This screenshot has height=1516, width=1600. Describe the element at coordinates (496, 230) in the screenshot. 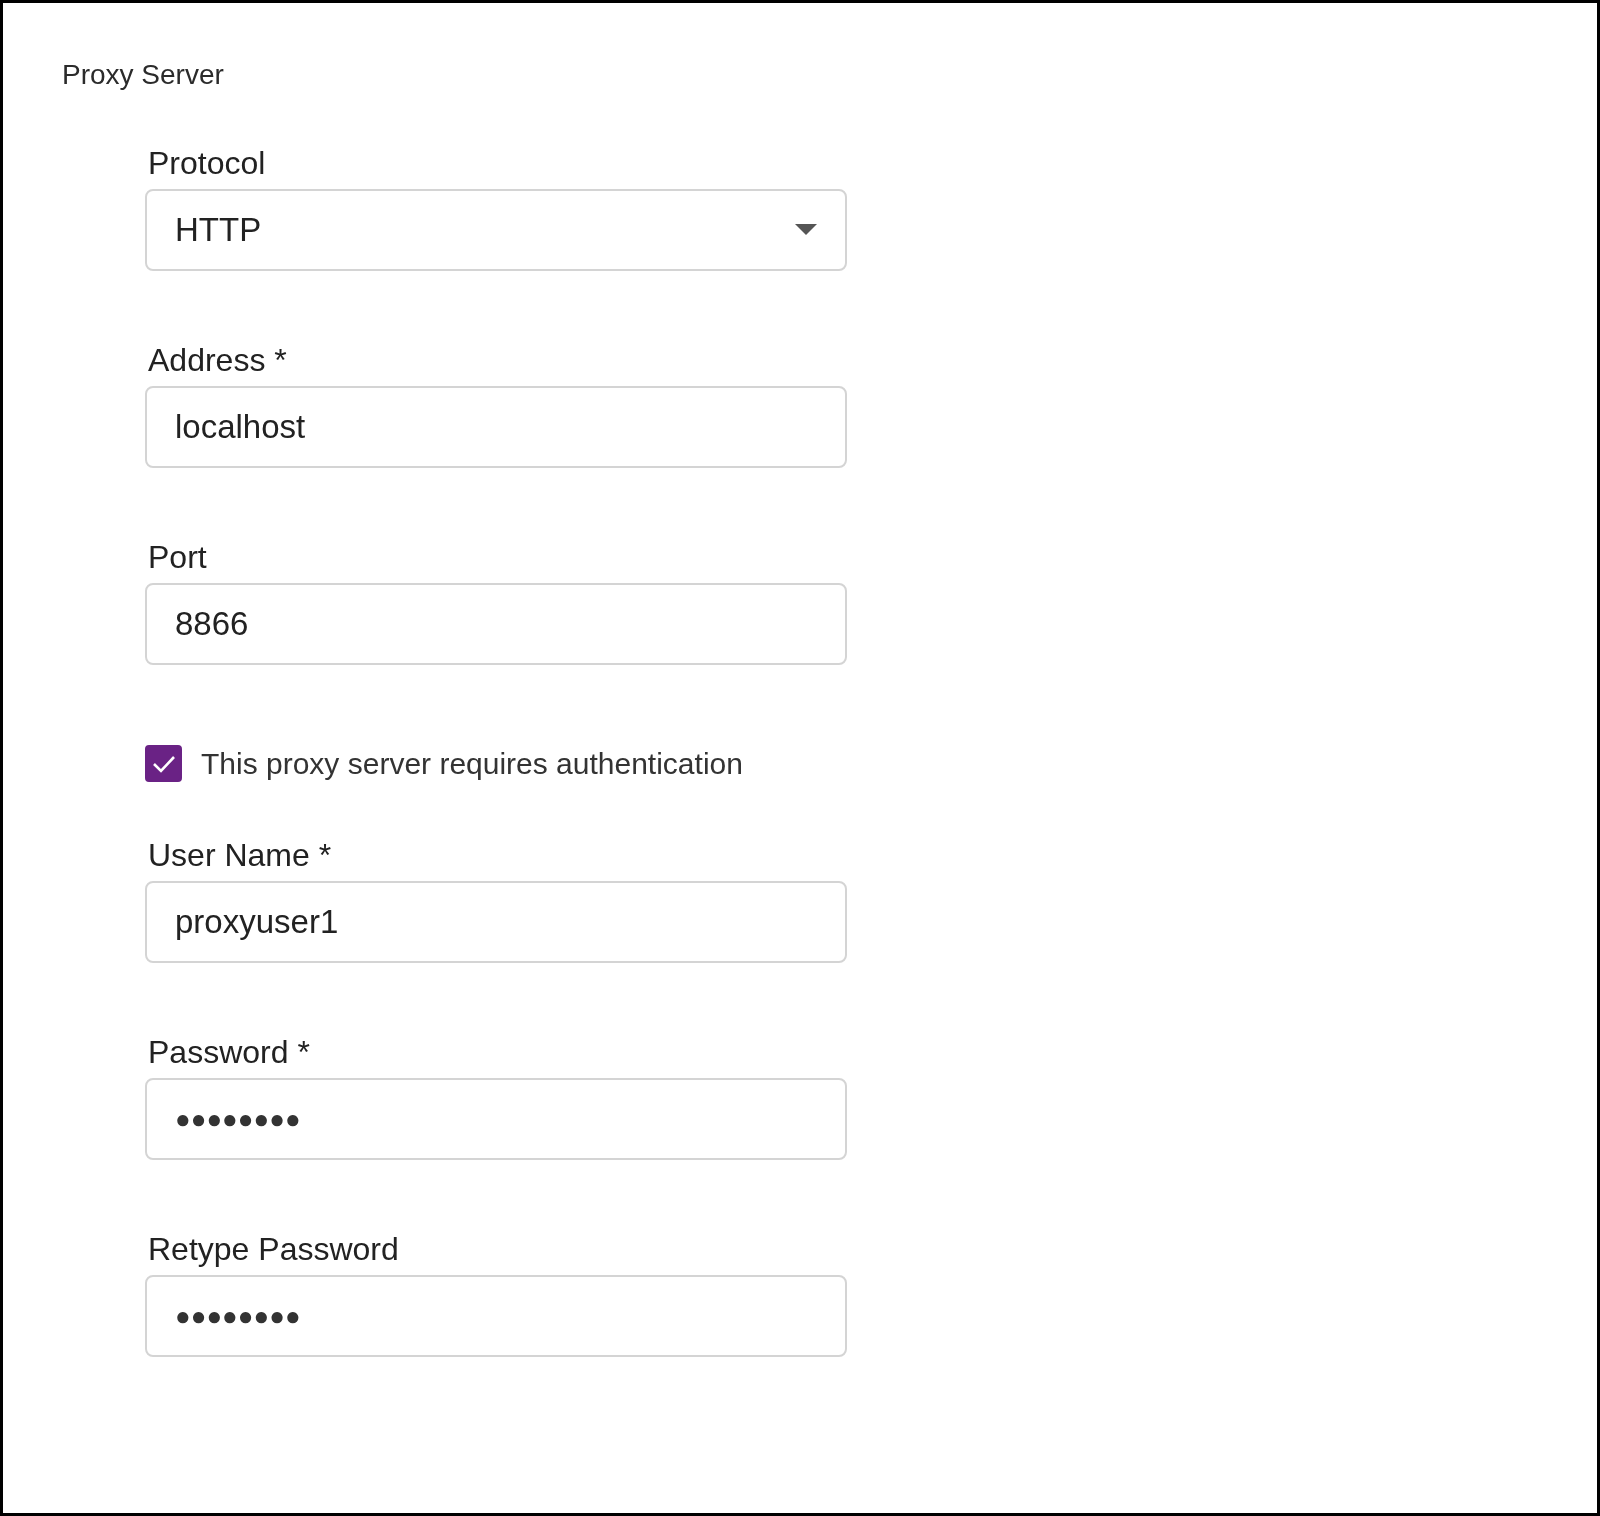

I see `protocol-dropdown: HTTP` at that location.